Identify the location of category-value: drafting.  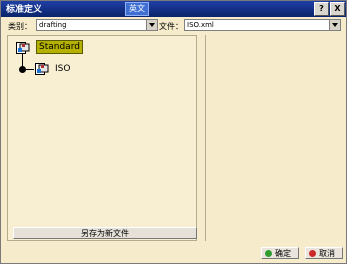
(53, 25).